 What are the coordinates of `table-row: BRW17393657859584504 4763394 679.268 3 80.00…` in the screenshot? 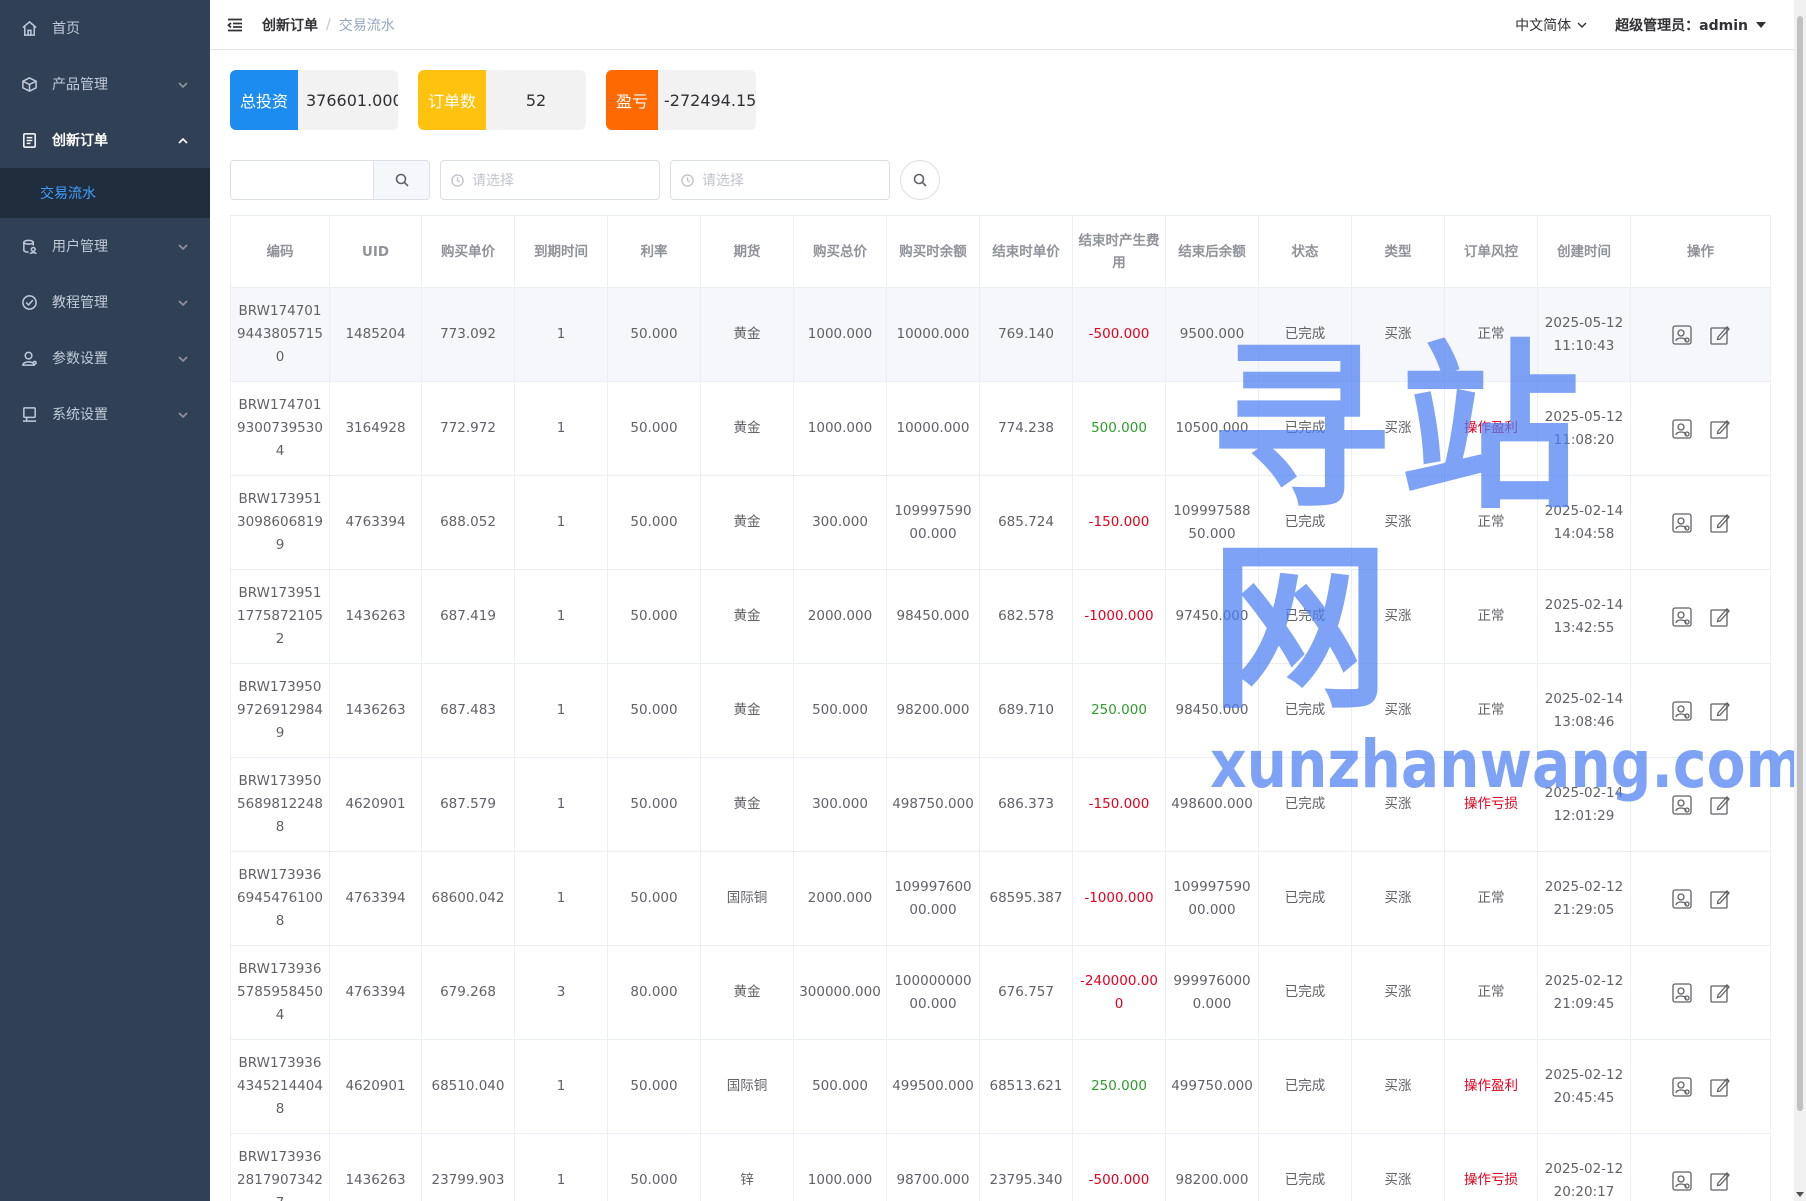 It's located at (1000, 992).